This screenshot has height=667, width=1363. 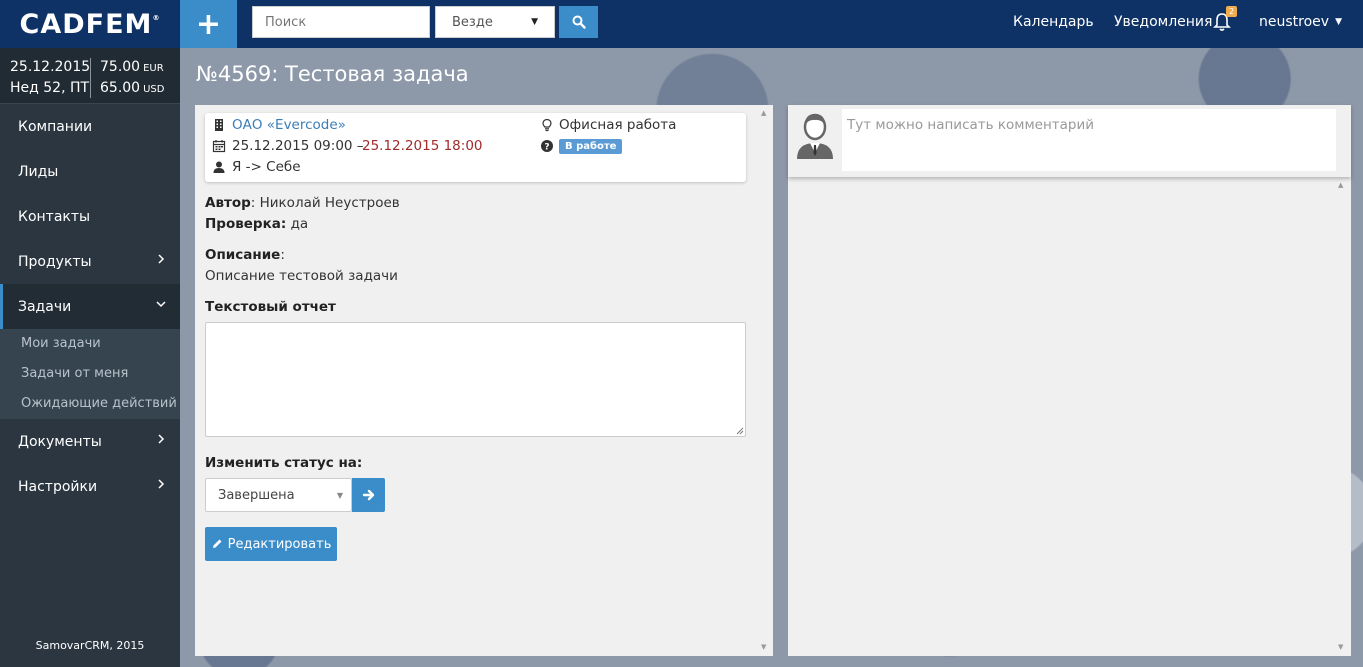 I want to click on submenu-item-tasks-from-me: Задачи от меня, so click(x=74, y=373).